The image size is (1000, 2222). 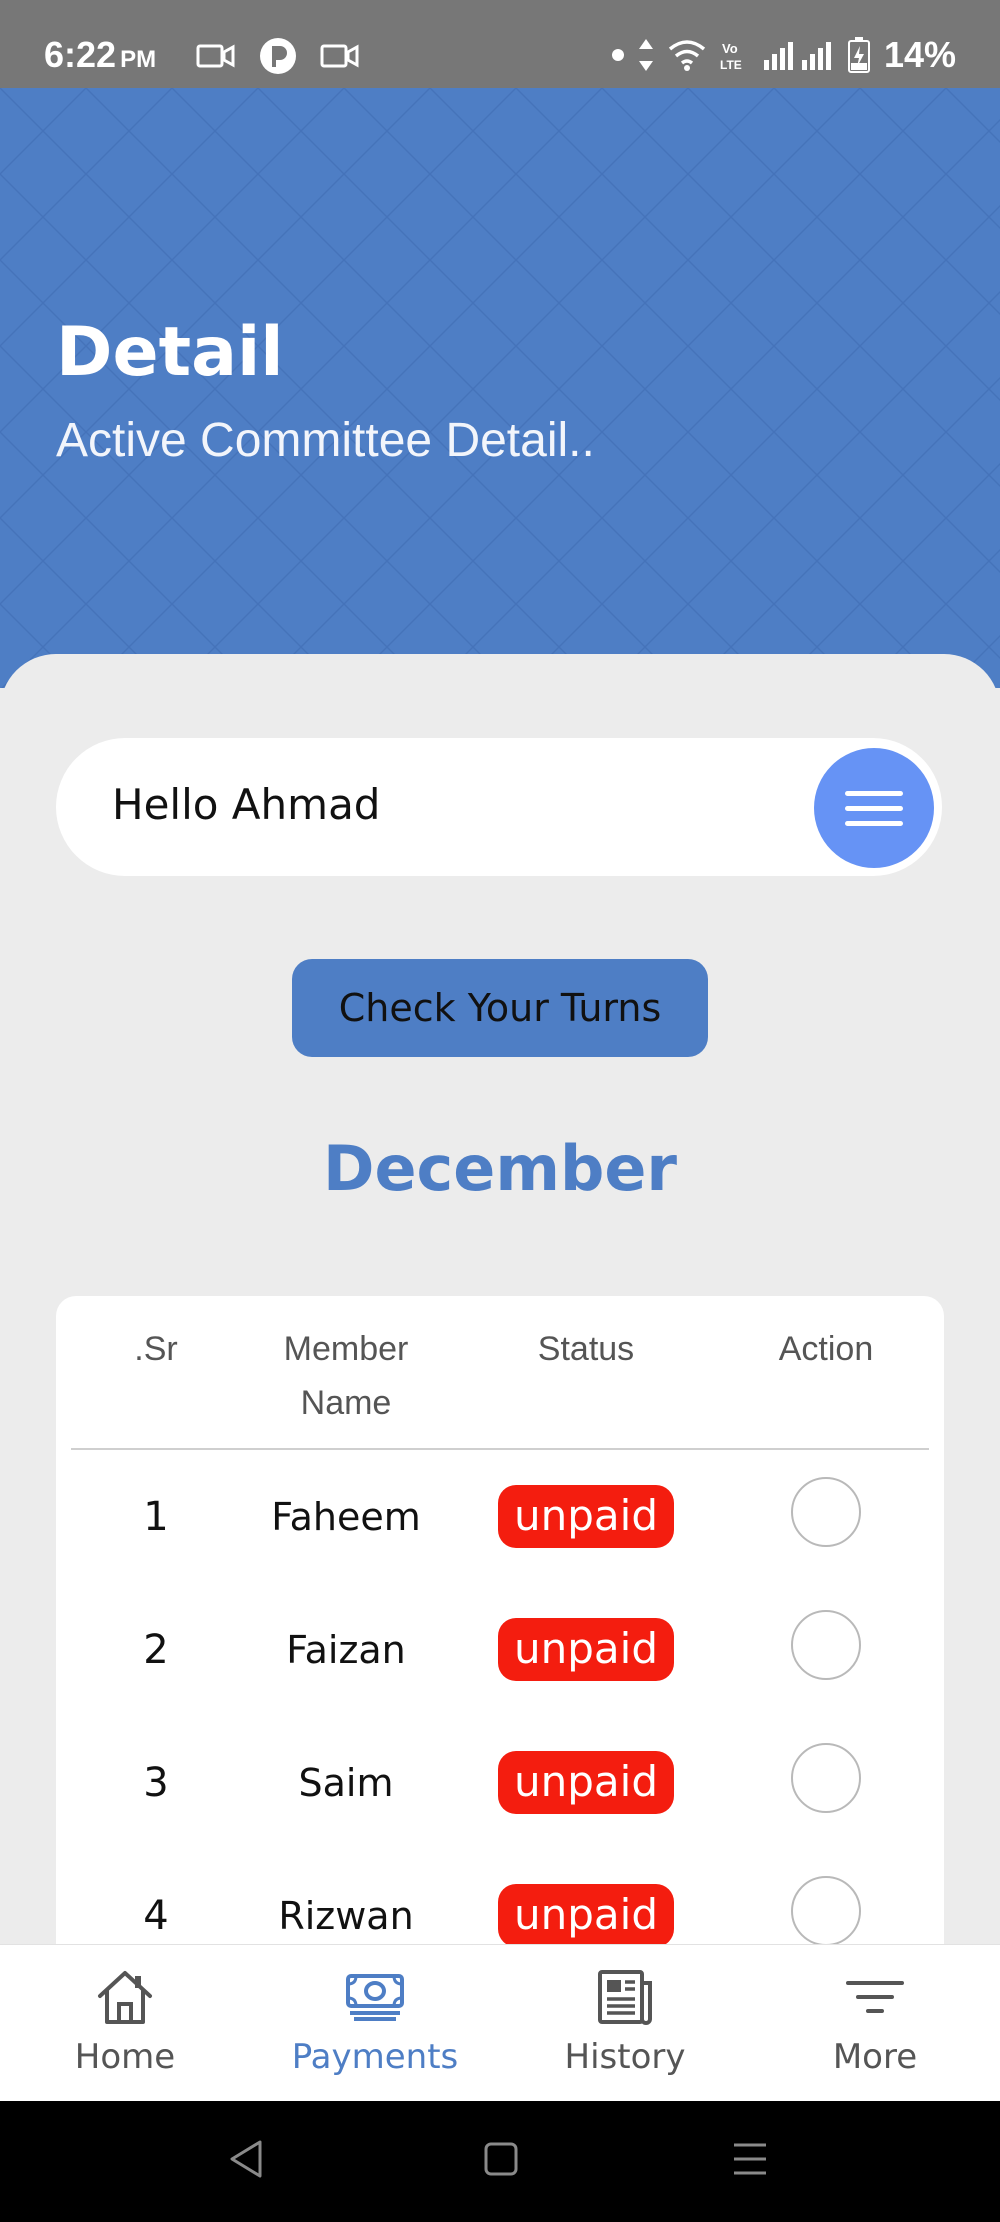 I want to click on wifi-icon, so click(x=687, y=55).